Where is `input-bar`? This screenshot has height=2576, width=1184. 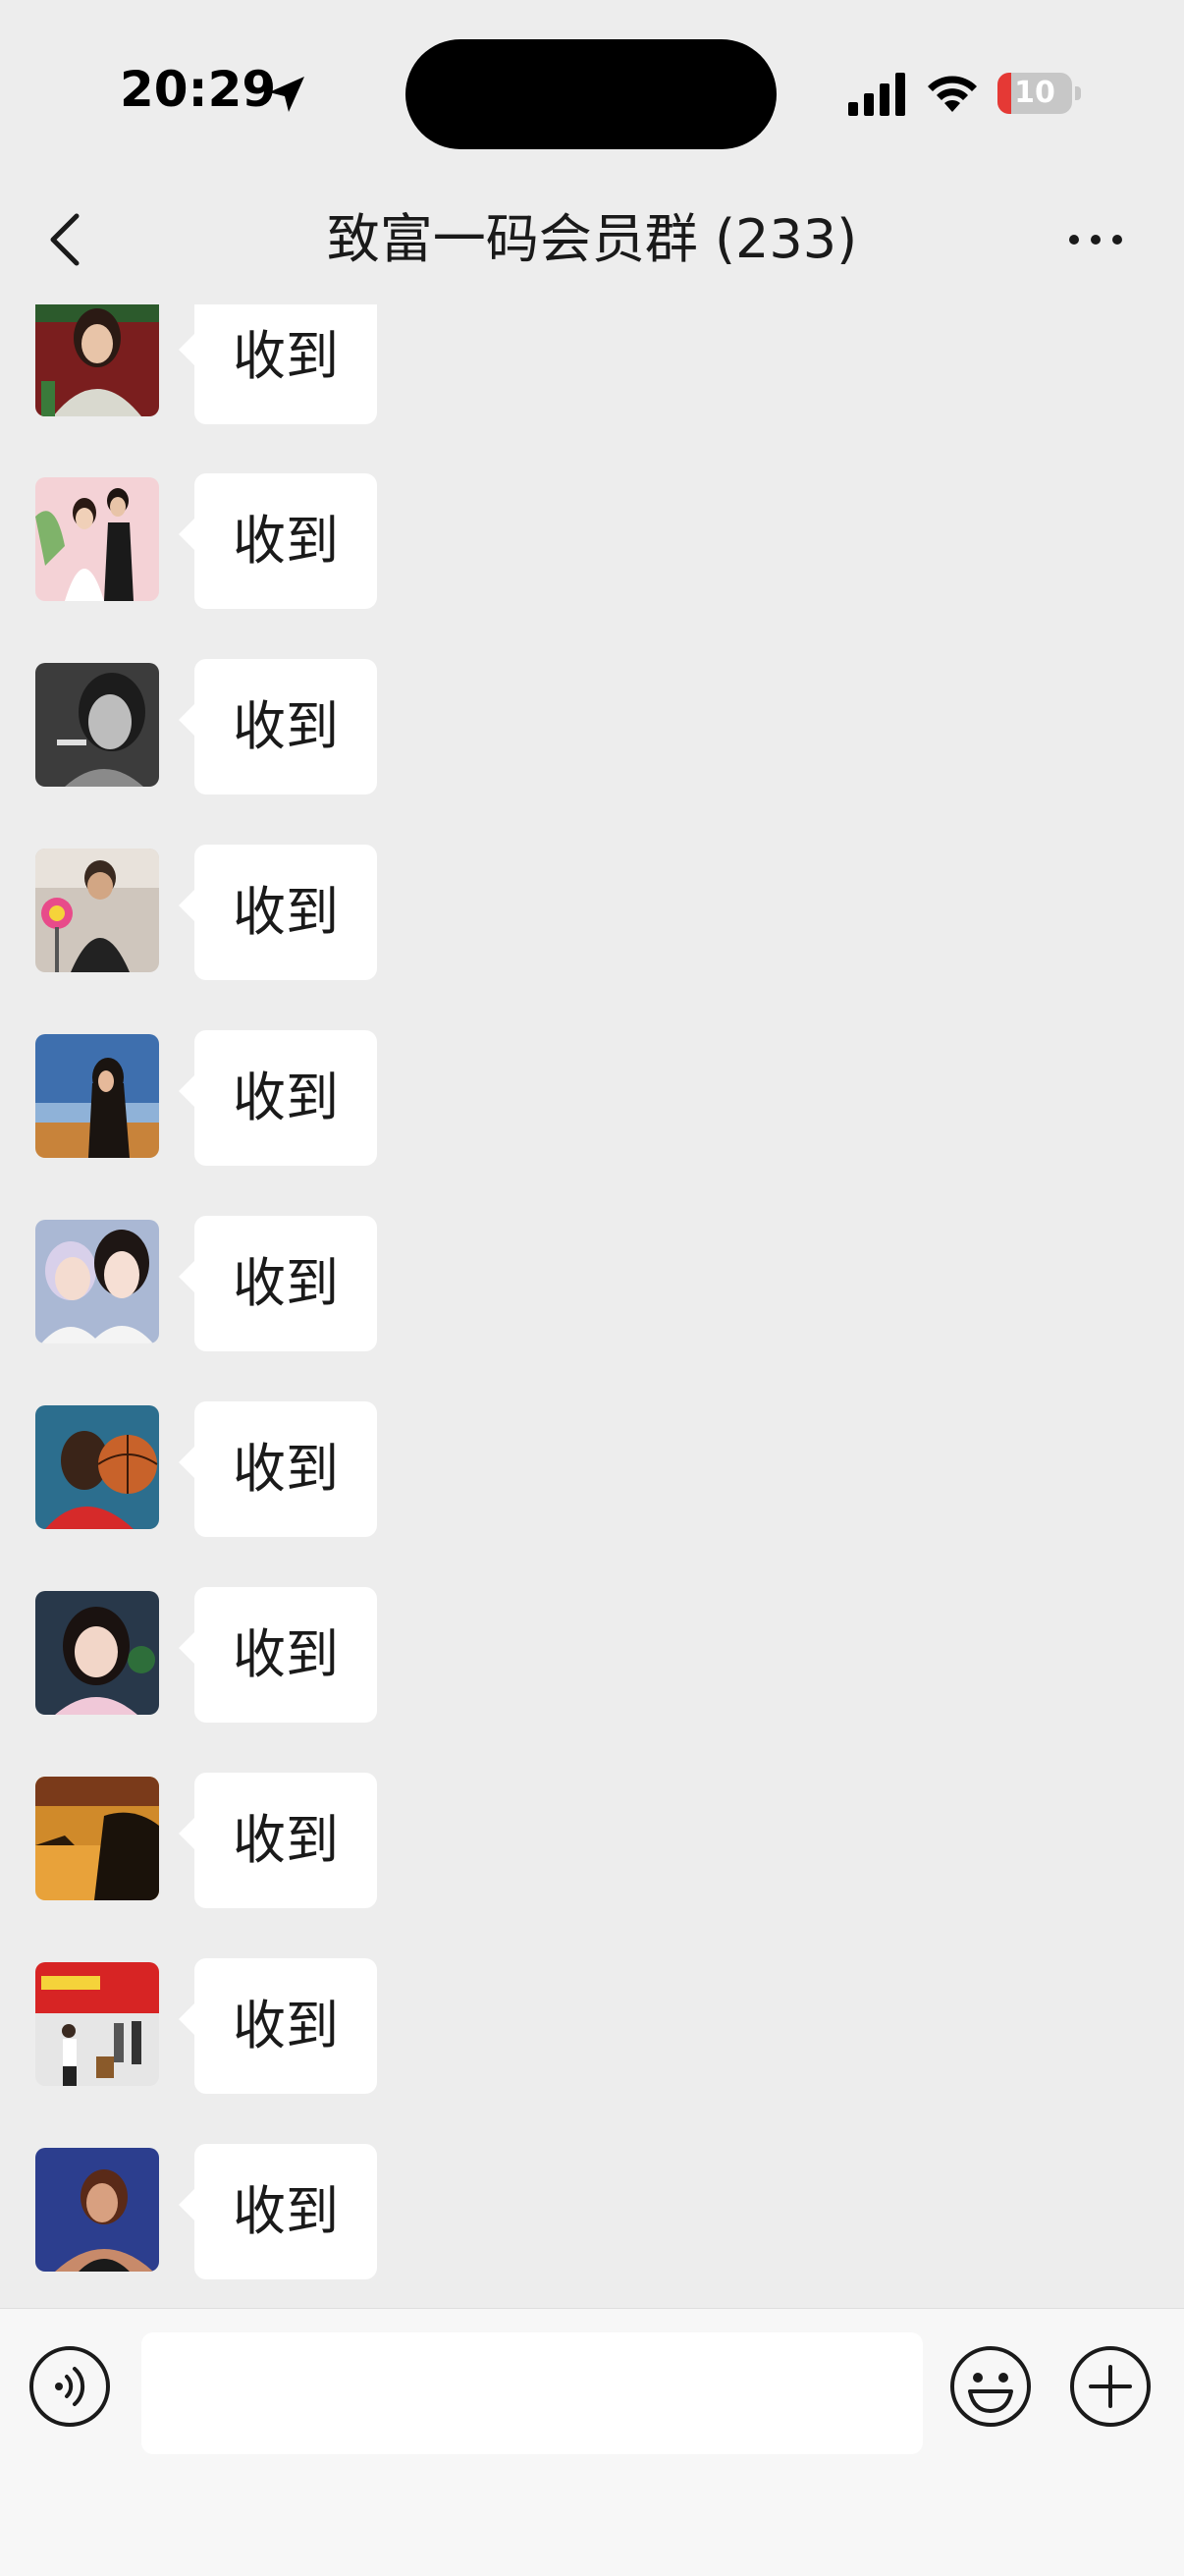
input-bar is located at coordinates (592, 2442).